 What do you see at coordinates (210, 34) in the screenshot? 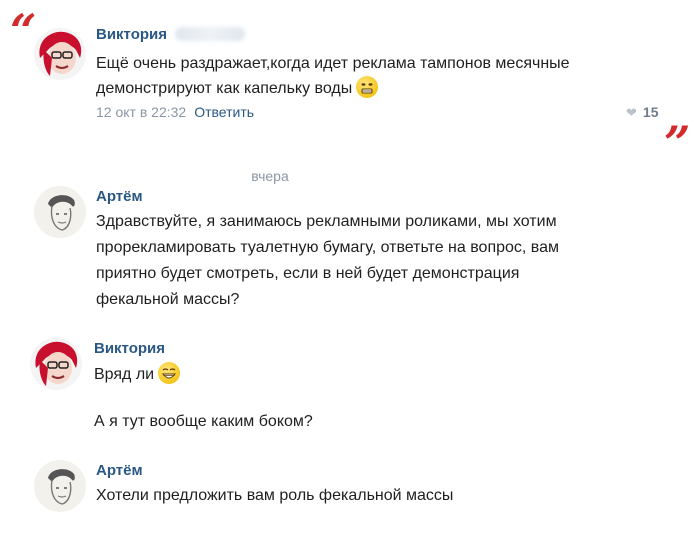
I see `blurred-surname` at bounding box center [210, 34].